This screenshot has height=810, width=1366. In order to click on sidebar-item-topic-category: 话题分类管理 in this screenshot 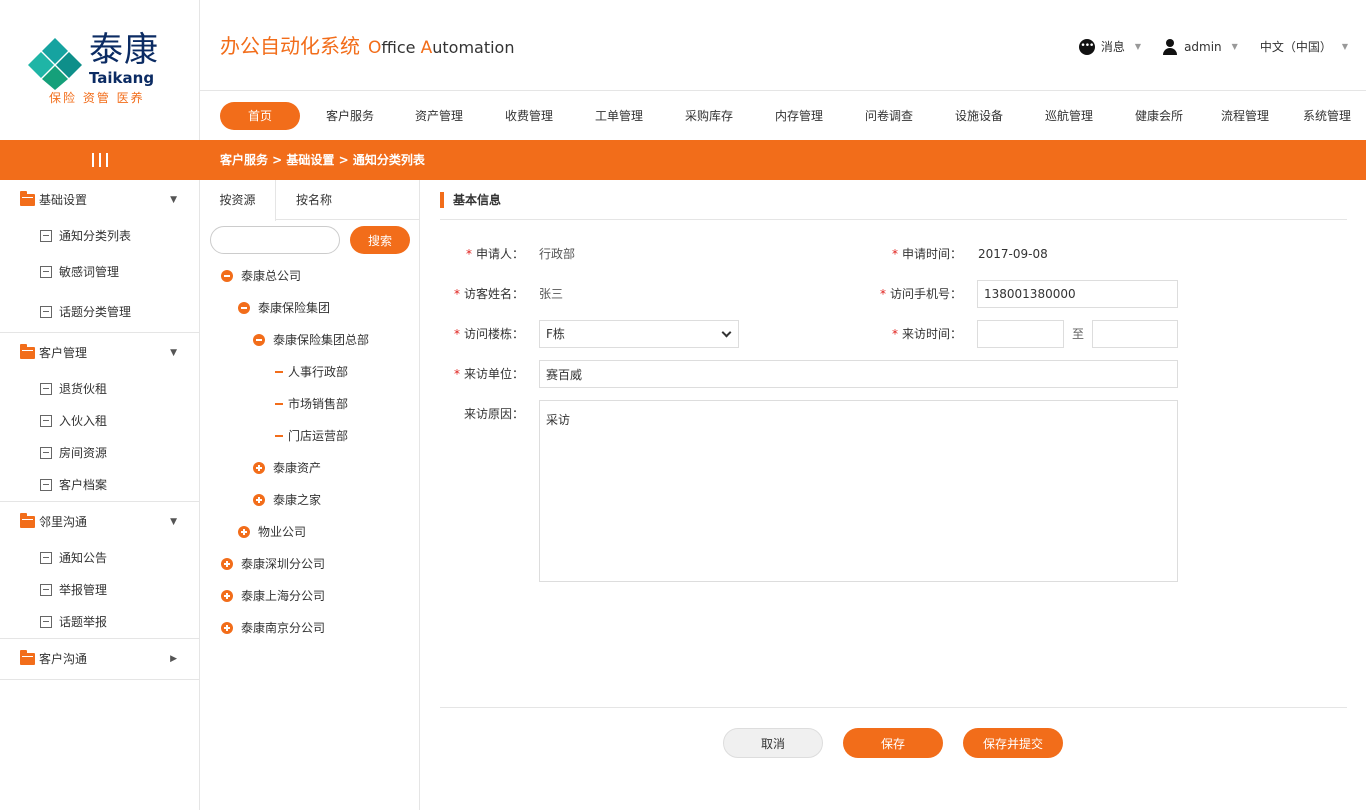, I will do `click(99, 312)`.